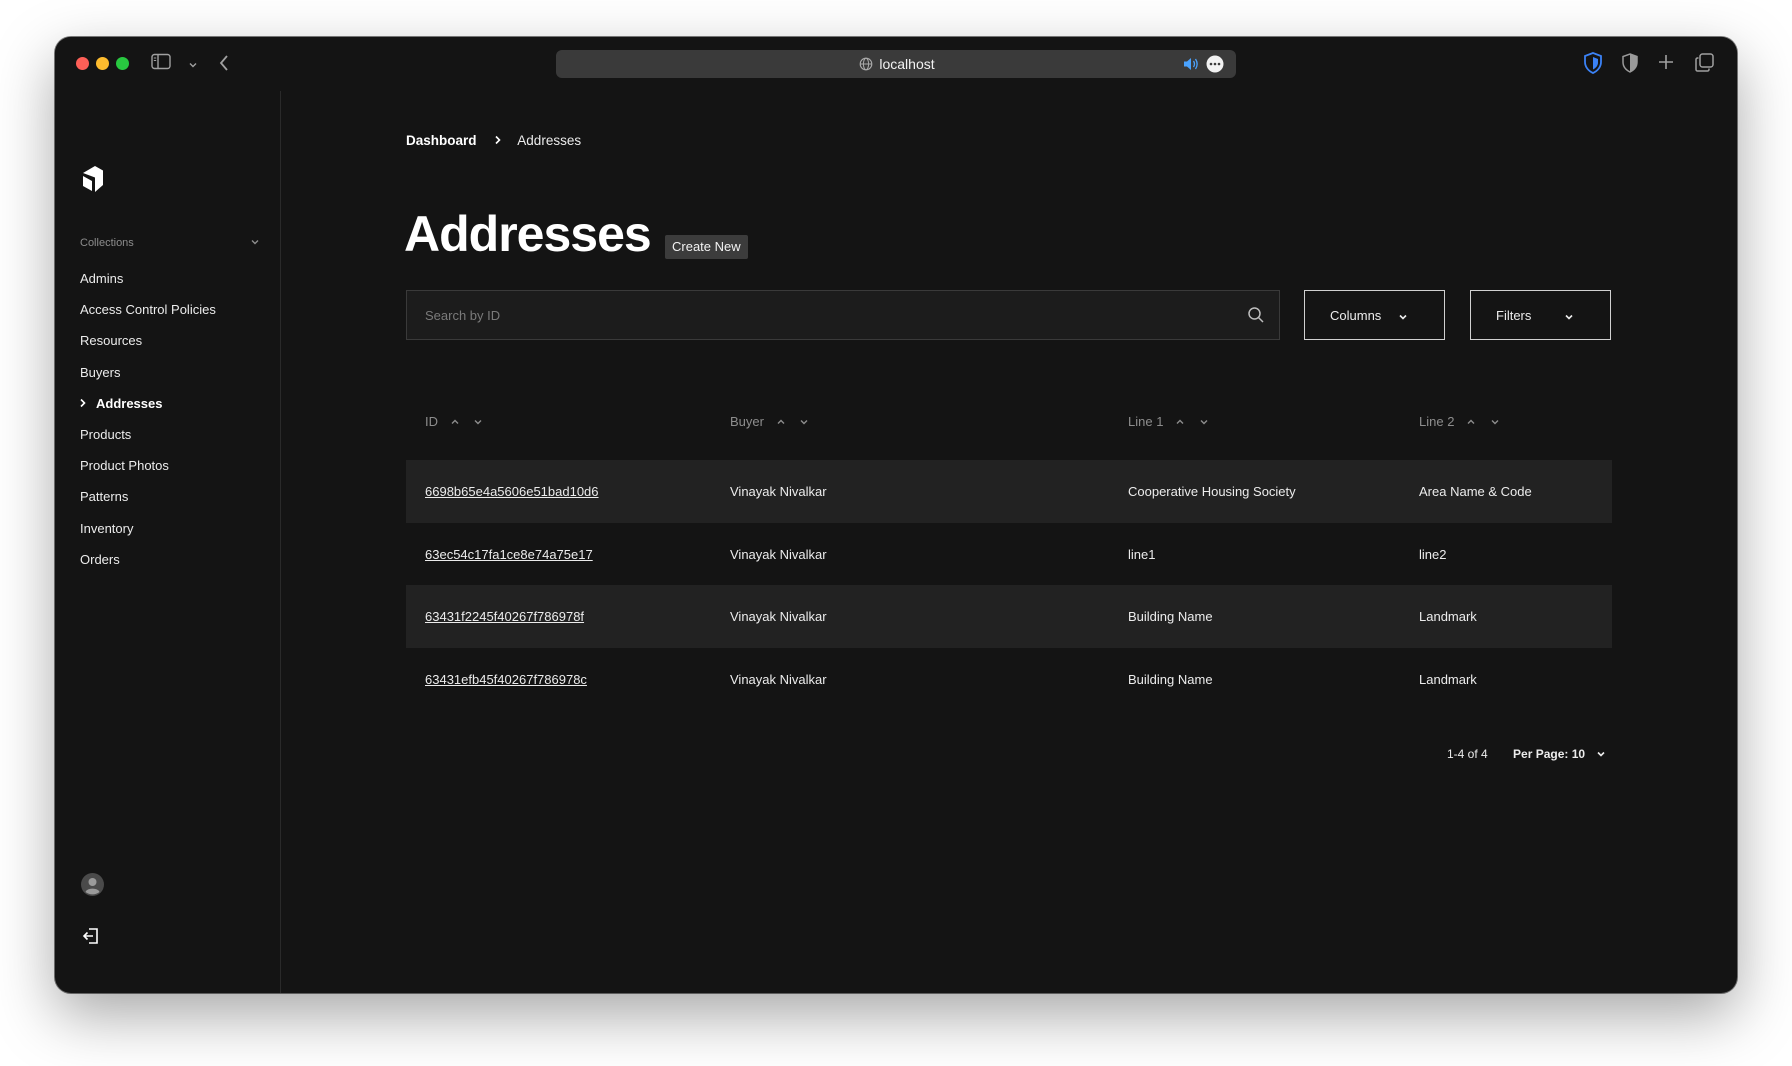 The height and width of the screenshot is (1066, 1792). What do you see at coordinates (509, 554) in the screenshot?
I see `row-id-link: 63ec54c17fa1ce8e74a75e17` at bounding box center [509, 554].